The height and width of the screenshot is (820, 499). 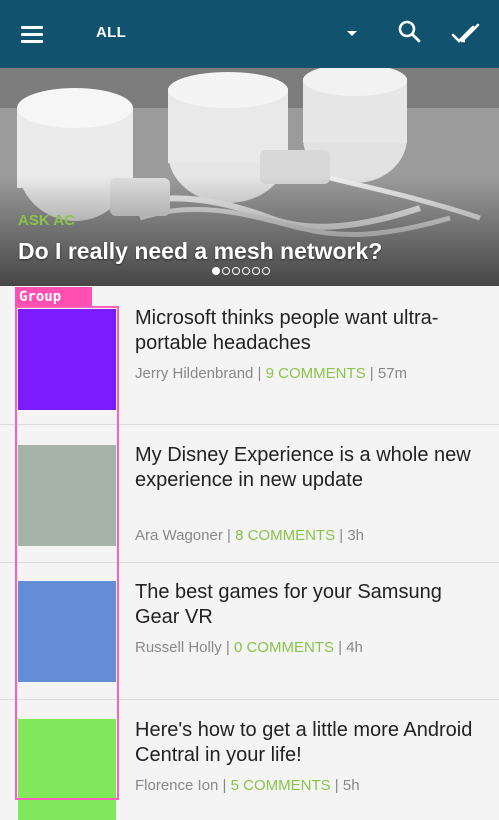 I want to click on article-meta: Jerry Hildenbrand | 9 COMMENTS | 57m, so click(x=271, y=373).